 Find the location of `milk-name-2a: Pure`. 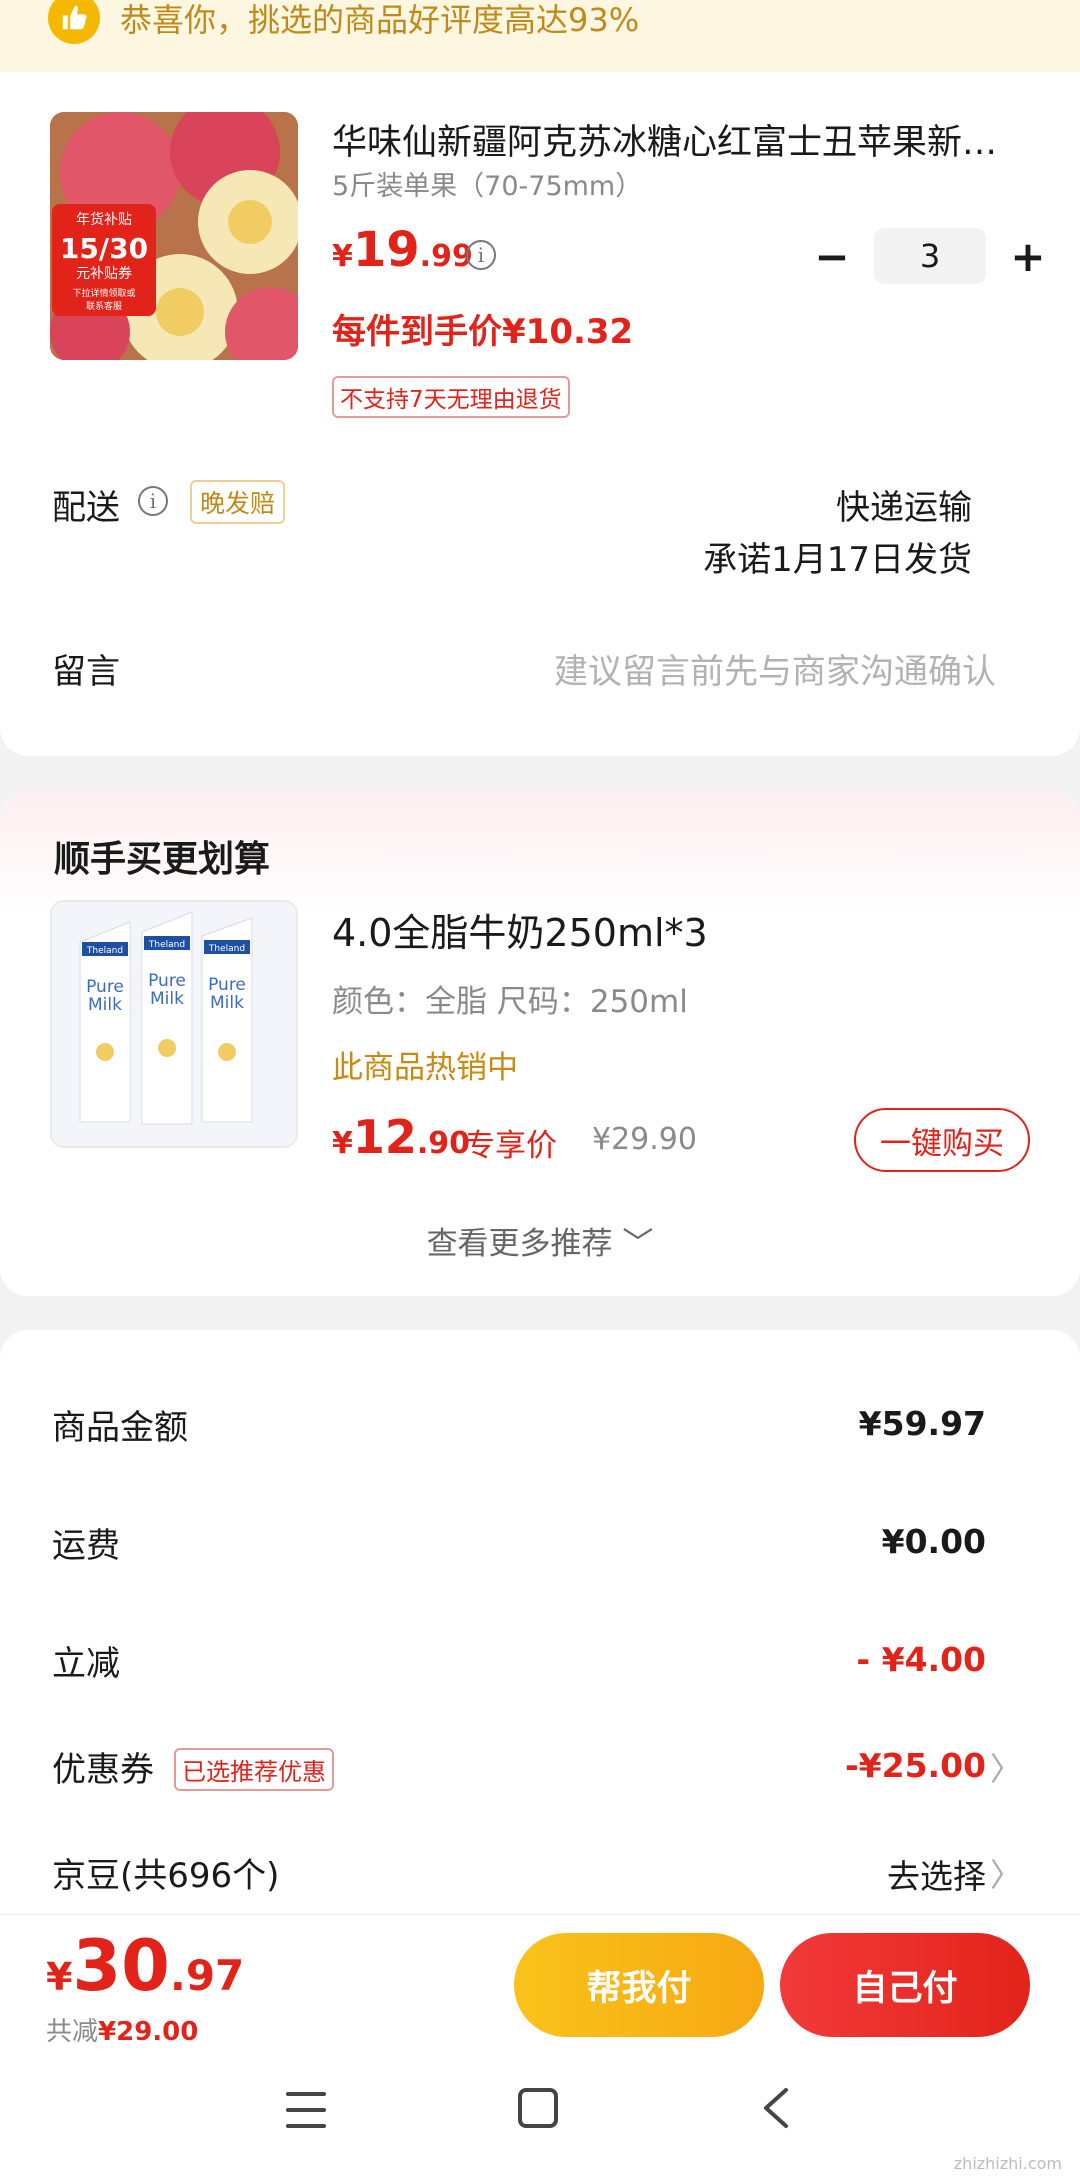

milk-name-2a: Pure is located at coordinates (167, 981).